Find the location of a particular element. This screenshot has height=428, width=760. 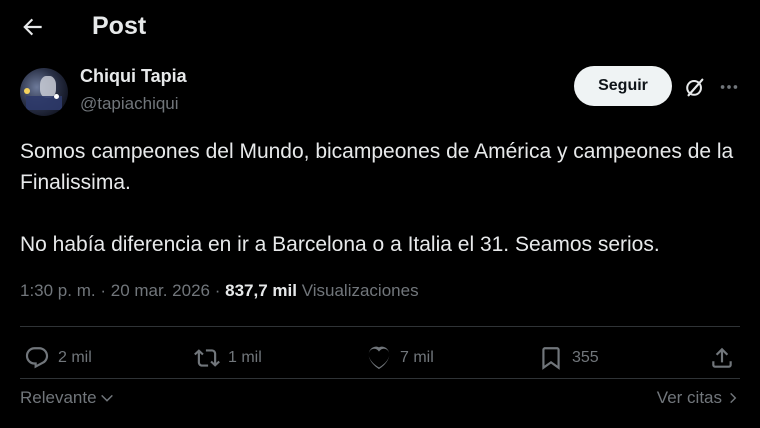

chevron-down-icon is located at coordinates (106, 398).